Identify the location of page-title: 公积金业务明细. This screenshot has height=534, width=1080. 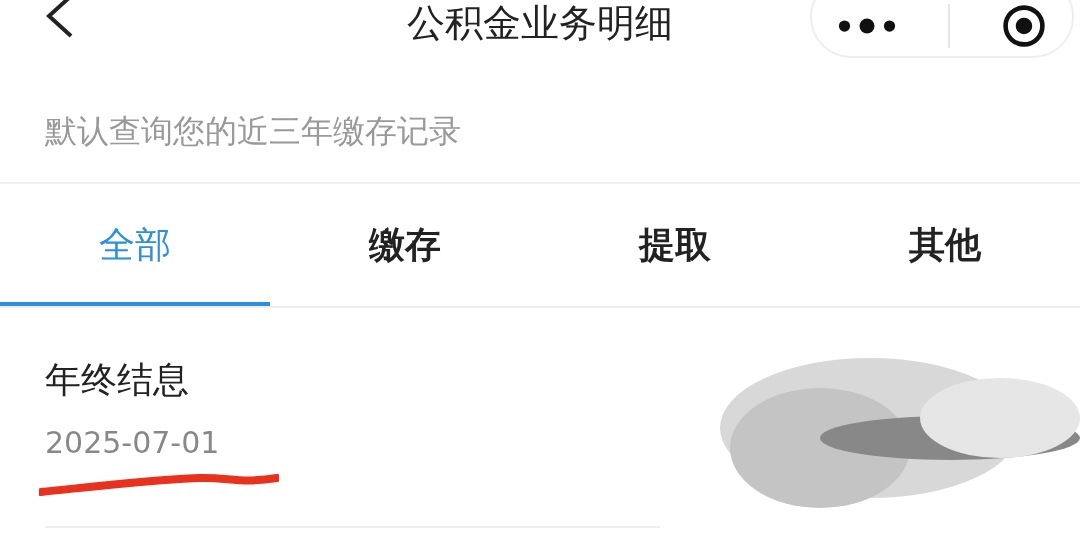
(540, 23).